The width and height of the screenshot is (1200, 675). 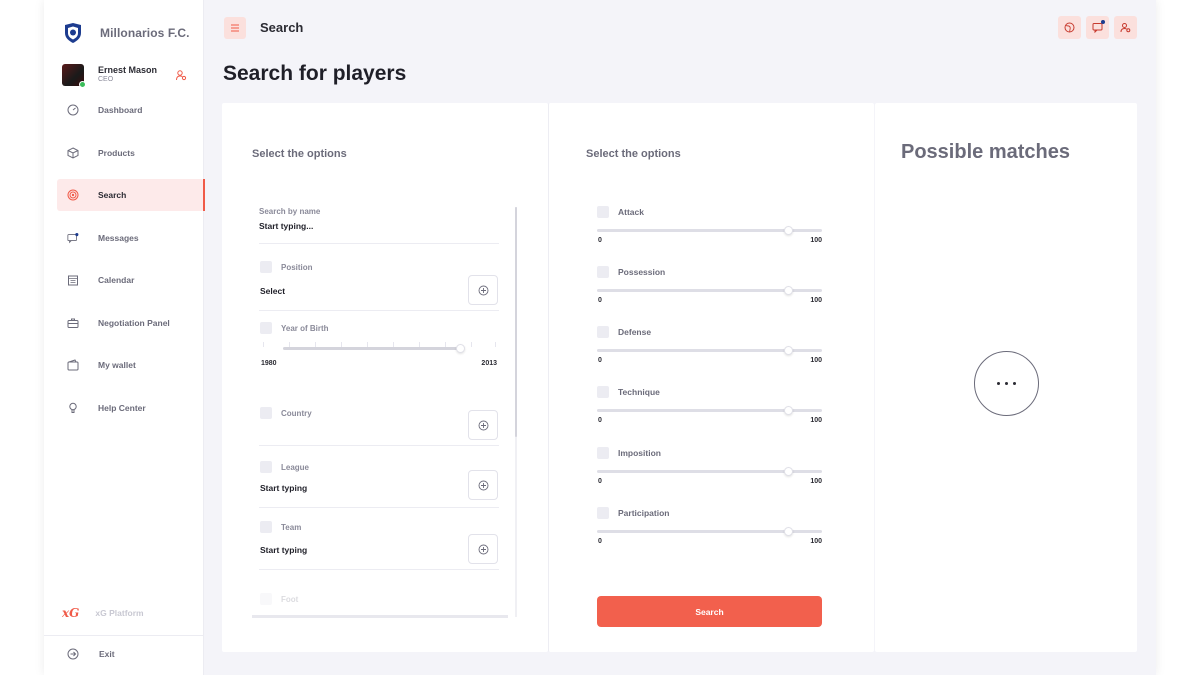 I want to click on profile-button, so click(x=1125, y=27).